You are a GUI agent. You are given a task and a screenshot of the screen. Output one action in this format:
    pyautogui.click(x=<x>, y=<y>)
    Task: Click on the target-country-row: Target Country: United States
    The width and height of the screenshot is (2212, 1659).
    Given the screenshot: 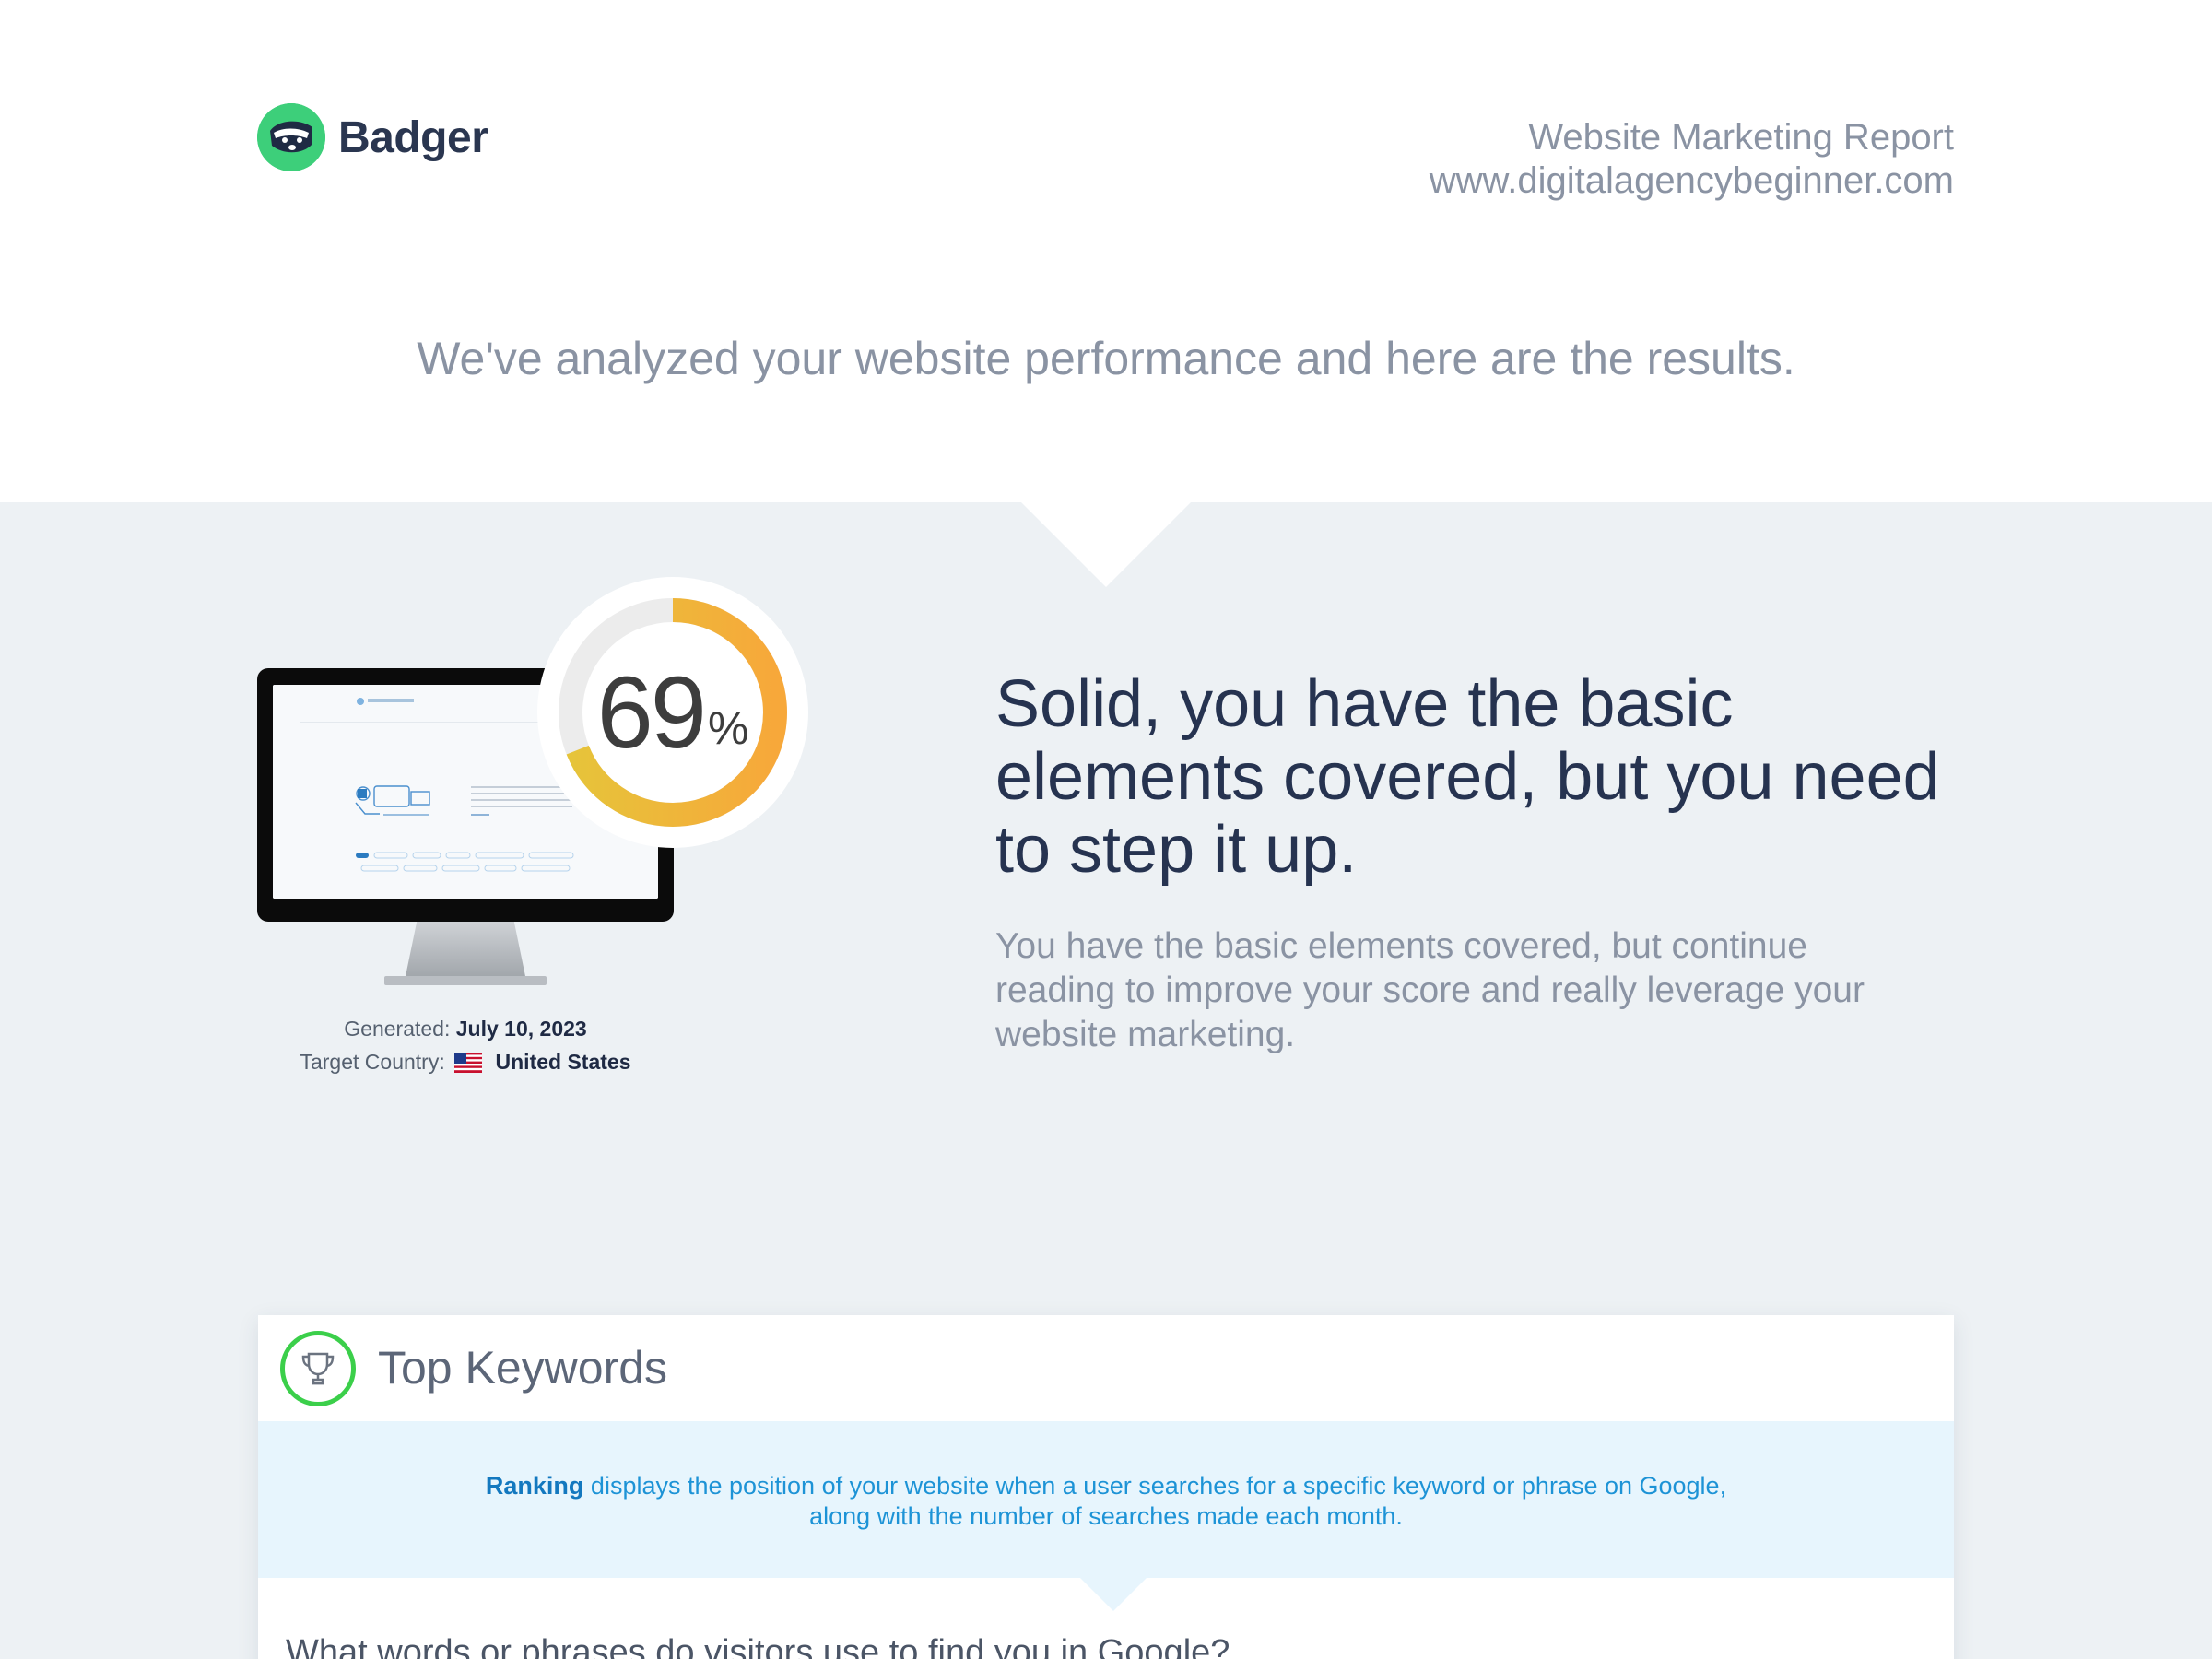 What is the action you would take?
    pyautogui.click(x=465, y=1061)
    